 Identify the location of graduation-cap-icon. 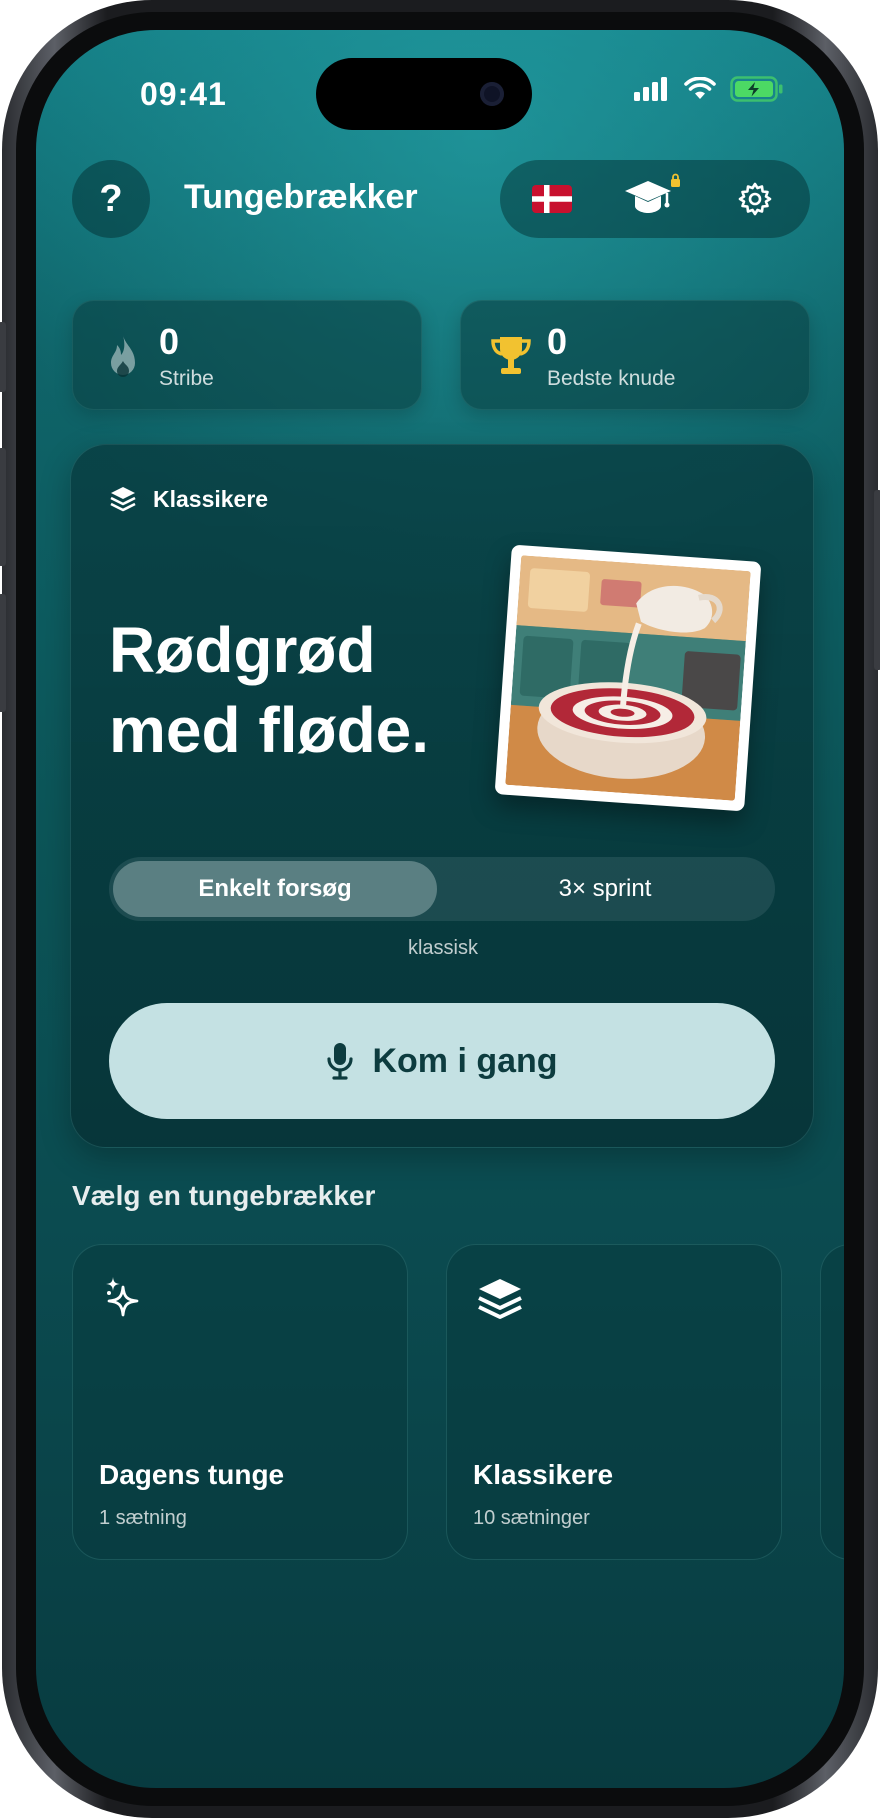
(652, 193).